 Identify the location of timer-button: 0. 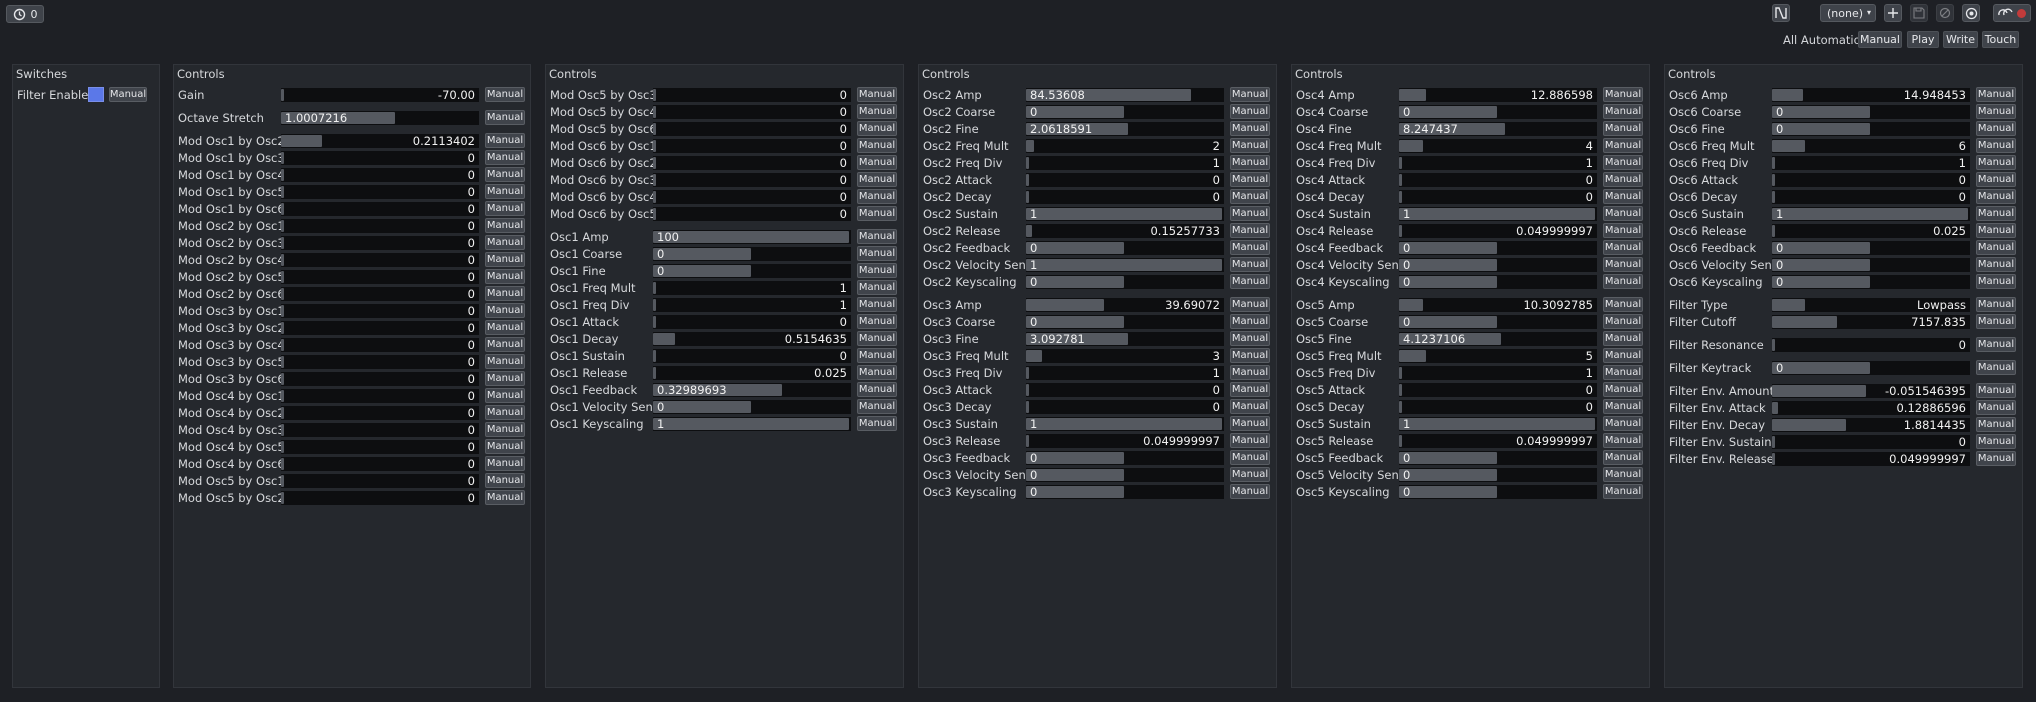
(25, 14).